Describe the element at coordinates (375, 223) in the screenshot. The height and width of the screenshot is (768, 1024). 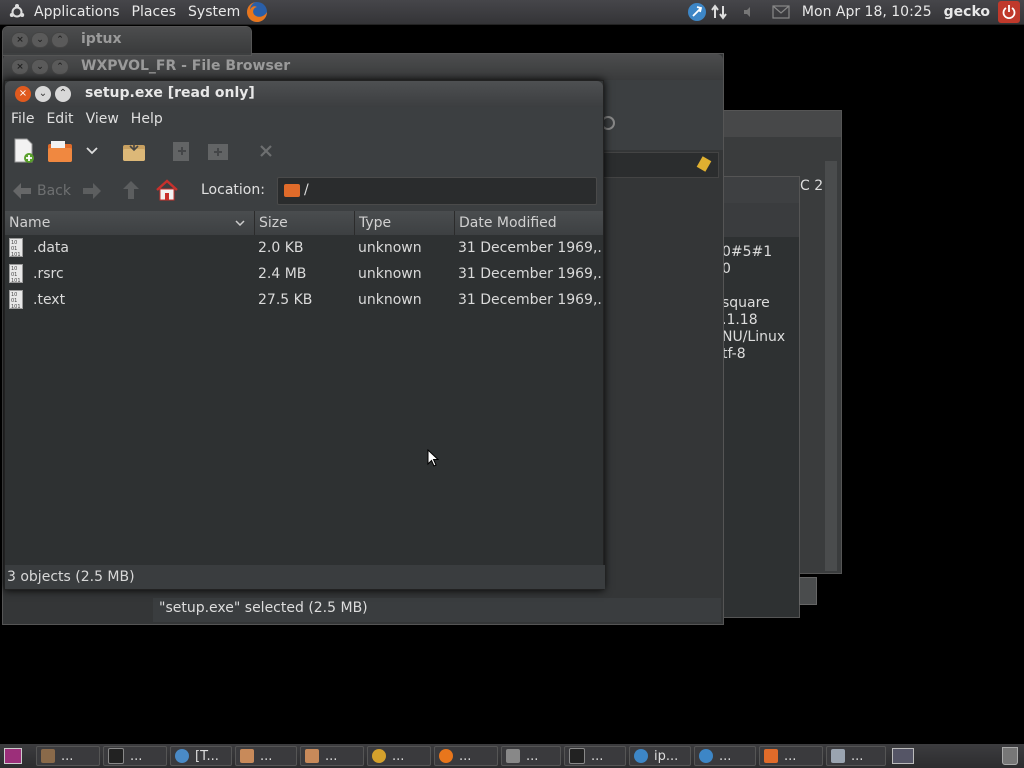
I see `column-type-label: Type` at that location.